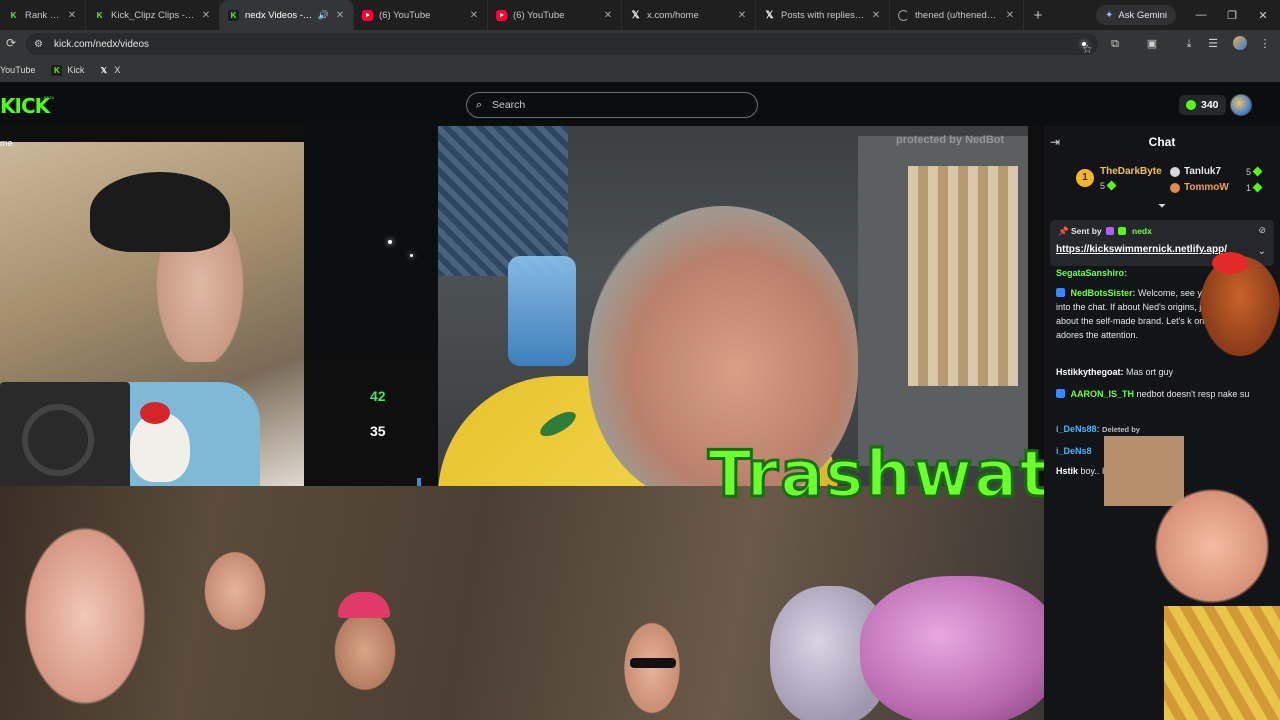 The width and height of the screenshot is (1280, 720). What do you see at coordinates (1241, 105) in the screenshot?
I see `user-avatar` at bounding box center [1241, 105].